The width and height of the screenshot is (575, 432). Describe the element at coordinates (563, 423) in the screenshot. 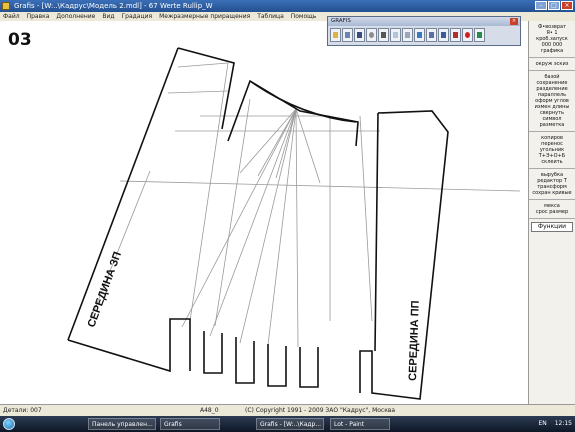

I see `clock: 12:15` at that location.